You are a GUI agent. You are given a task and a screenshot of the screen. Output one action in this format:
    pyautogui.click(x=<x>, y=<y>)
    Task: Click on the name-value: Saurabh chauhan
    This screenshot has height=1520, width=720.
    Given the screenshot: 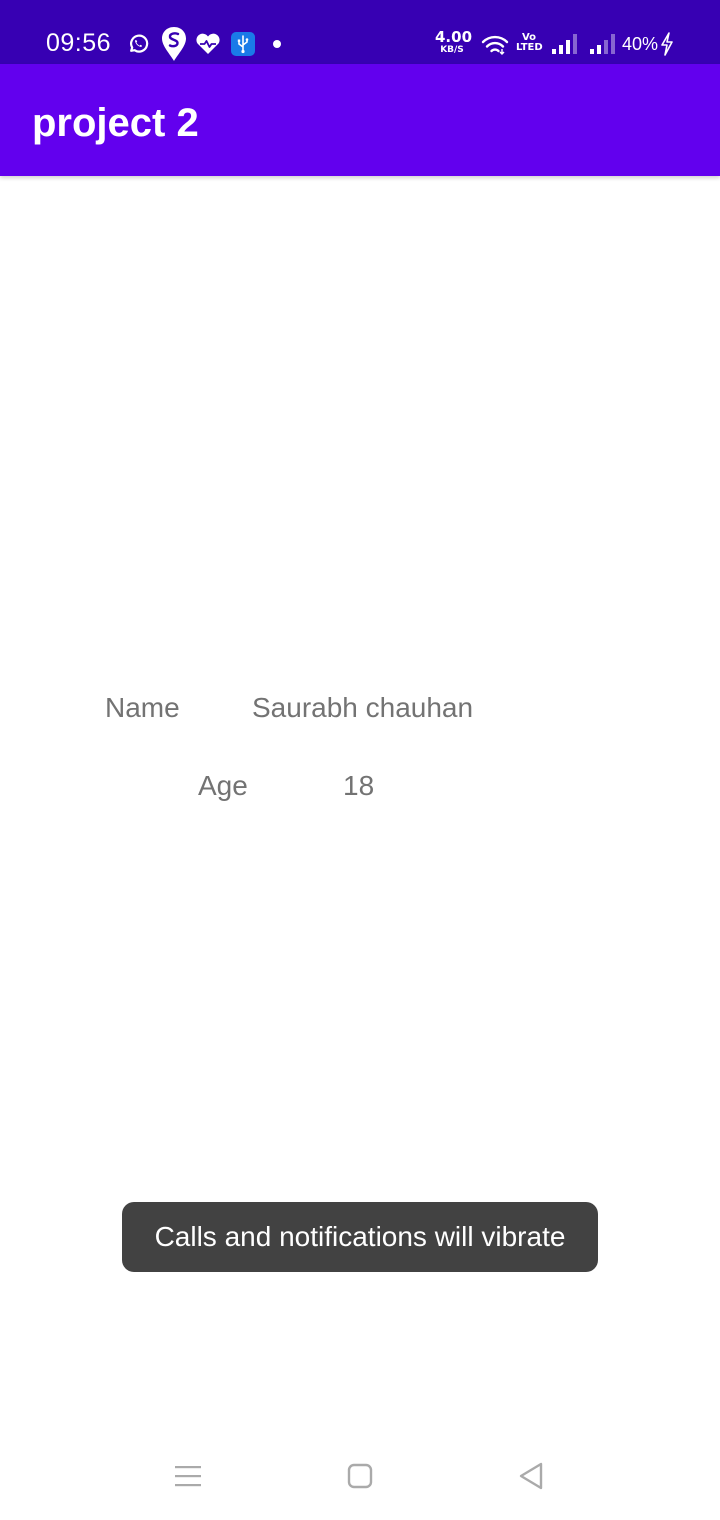 What is the action you would take?
    pyautogui.click(x=363, y=707)
    